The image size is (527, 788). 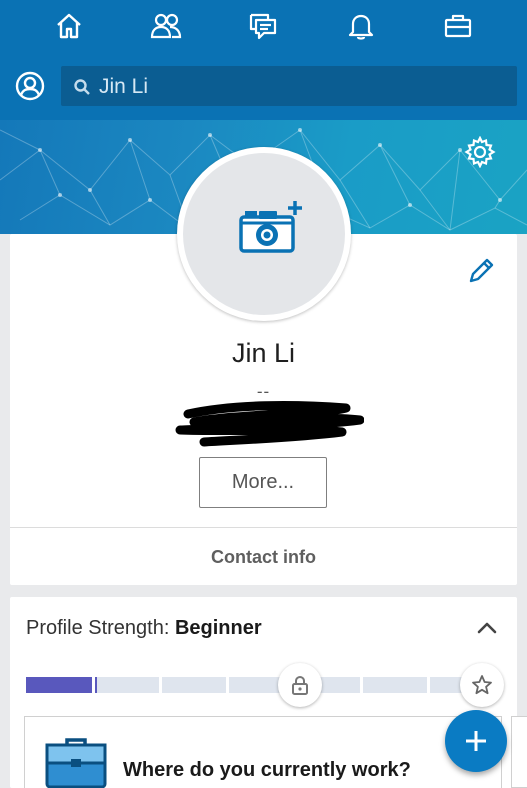 What do you see at coordinates (263, 391) in the screenshot?
I see `profile-headline: --` at bounding box center [263, 391].